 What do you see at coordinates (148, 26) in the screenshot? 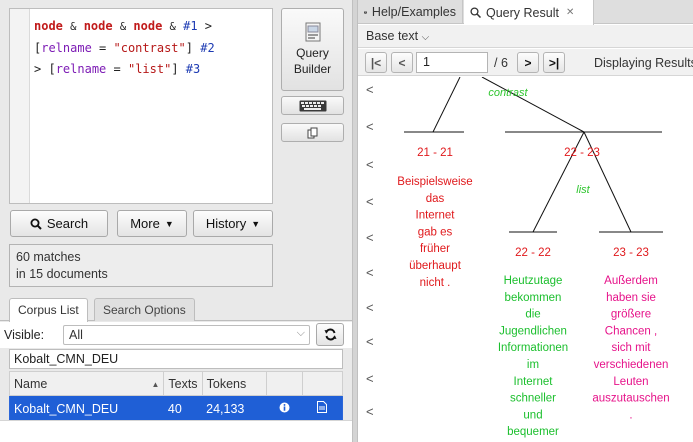
I see `query-token: node` at bounding box center [148, 26].